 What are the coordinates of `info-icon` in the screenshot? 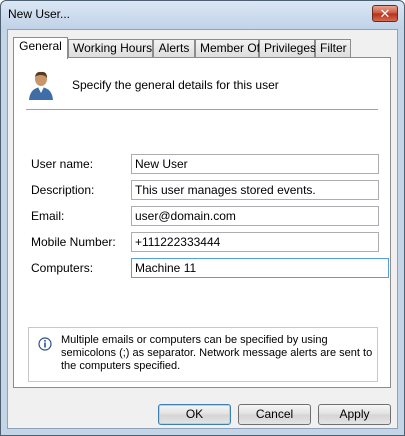 It's located at (45, 344).